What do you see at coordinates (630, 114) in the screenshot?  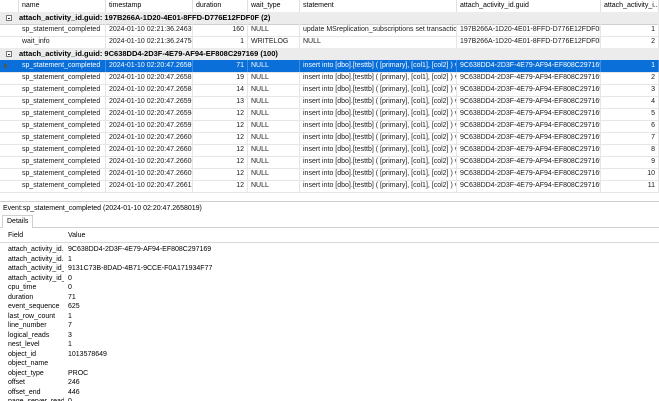 I see `cell-seq: 5` at bounding box center [630, 114].